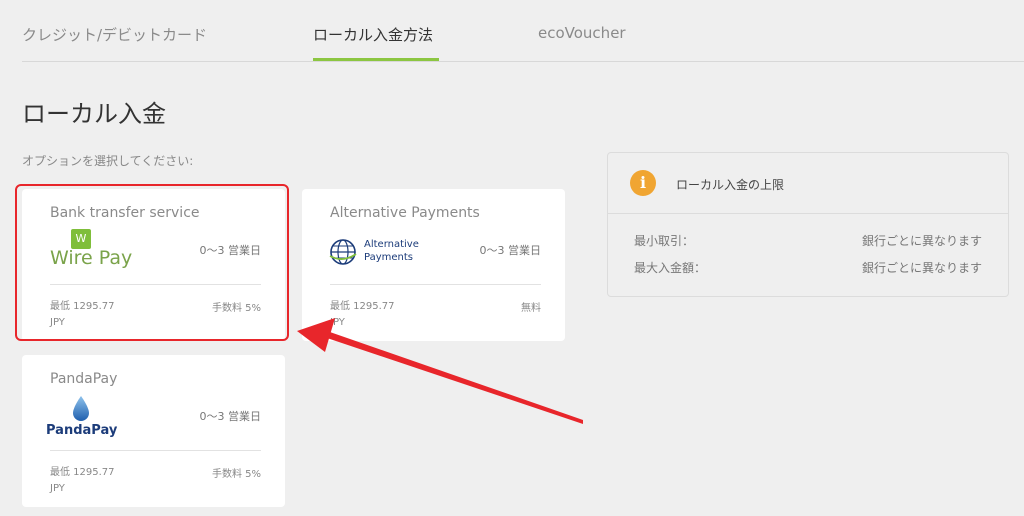 The image size is (1024, 516). Describe the element at coordinates (81, 239) in the screenshot. I see `wirepay-badge: W` at that location.